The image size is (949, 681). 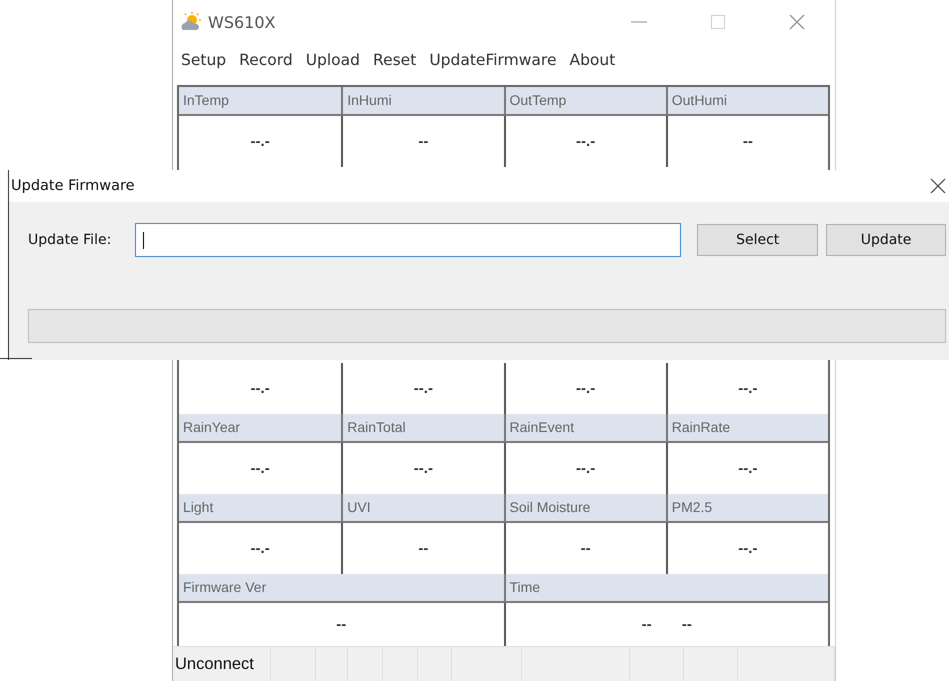 What do you see at coordinates (212, 427) in the screenshot?
I see `column-label: RainYear` at bounding box center [212, 427].